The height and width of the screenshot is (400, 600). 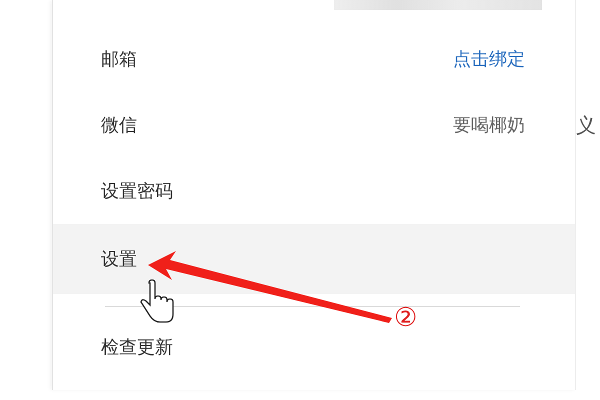 What do you see at coordinates (137, 347) in the screenshot?
I see `menu-item-label: 检查更新` at bounding box center [137, 347].